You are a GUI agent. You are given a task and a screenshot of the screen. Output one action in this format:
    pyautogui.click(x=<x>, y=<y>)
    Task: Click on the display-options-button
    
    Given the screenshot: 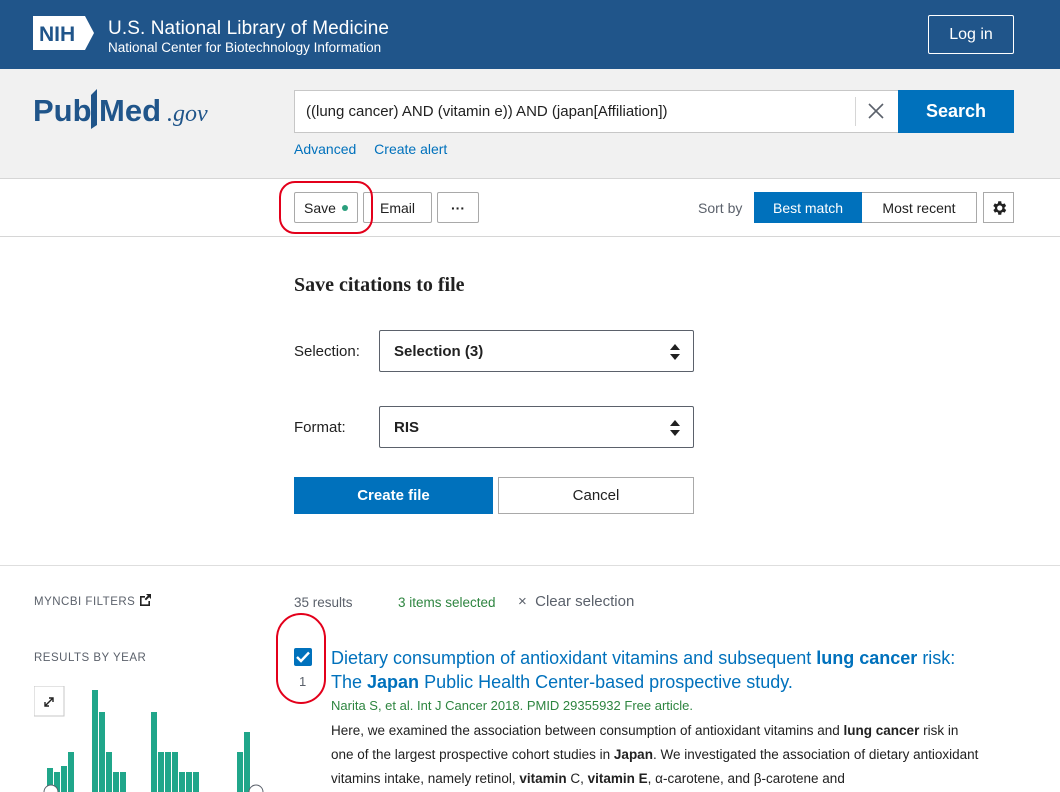 What is the action you would take?
    pyautogui.click(x=998, y=207)
    